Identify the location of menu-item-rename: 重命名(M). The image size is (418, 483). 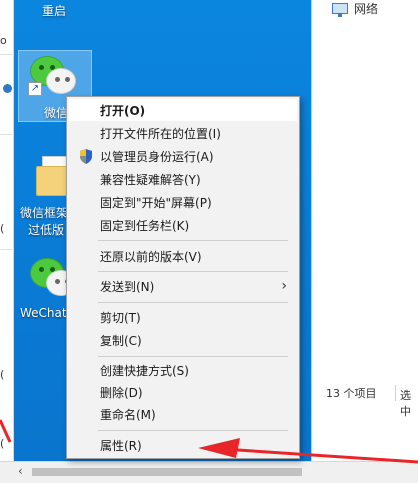
(183, 414).